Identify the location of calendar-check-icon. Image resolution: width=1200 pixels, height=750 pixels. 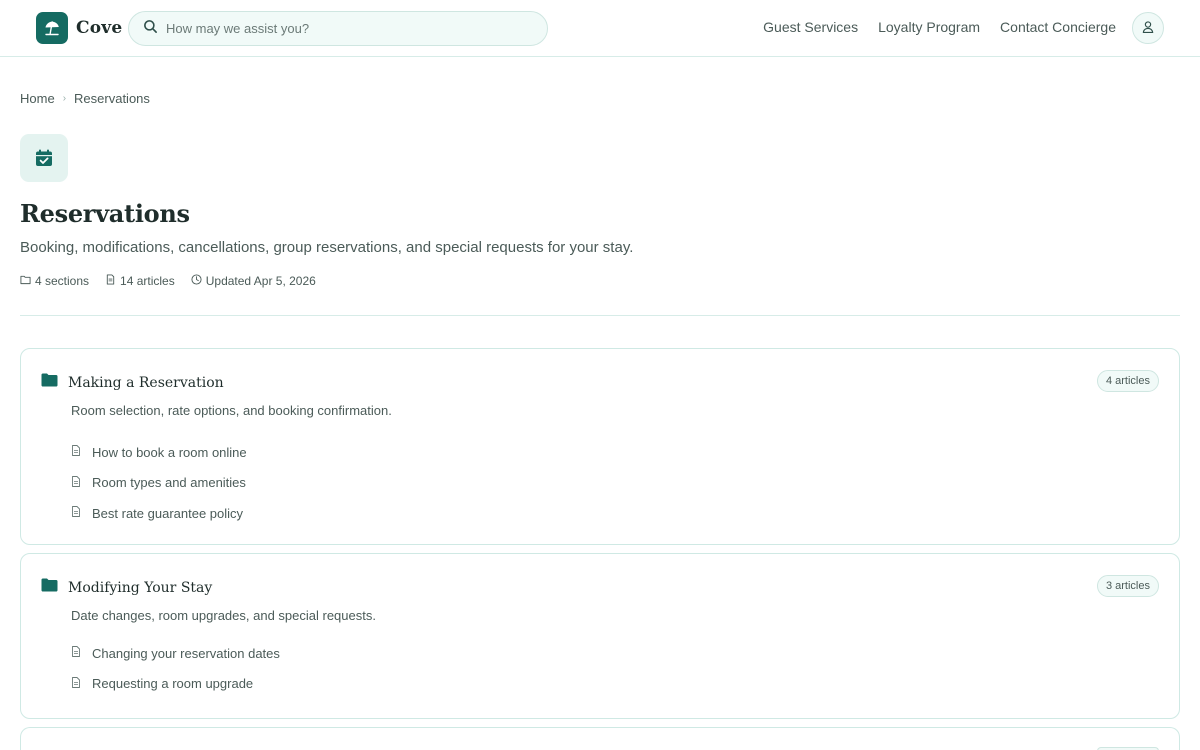
(44, 158).